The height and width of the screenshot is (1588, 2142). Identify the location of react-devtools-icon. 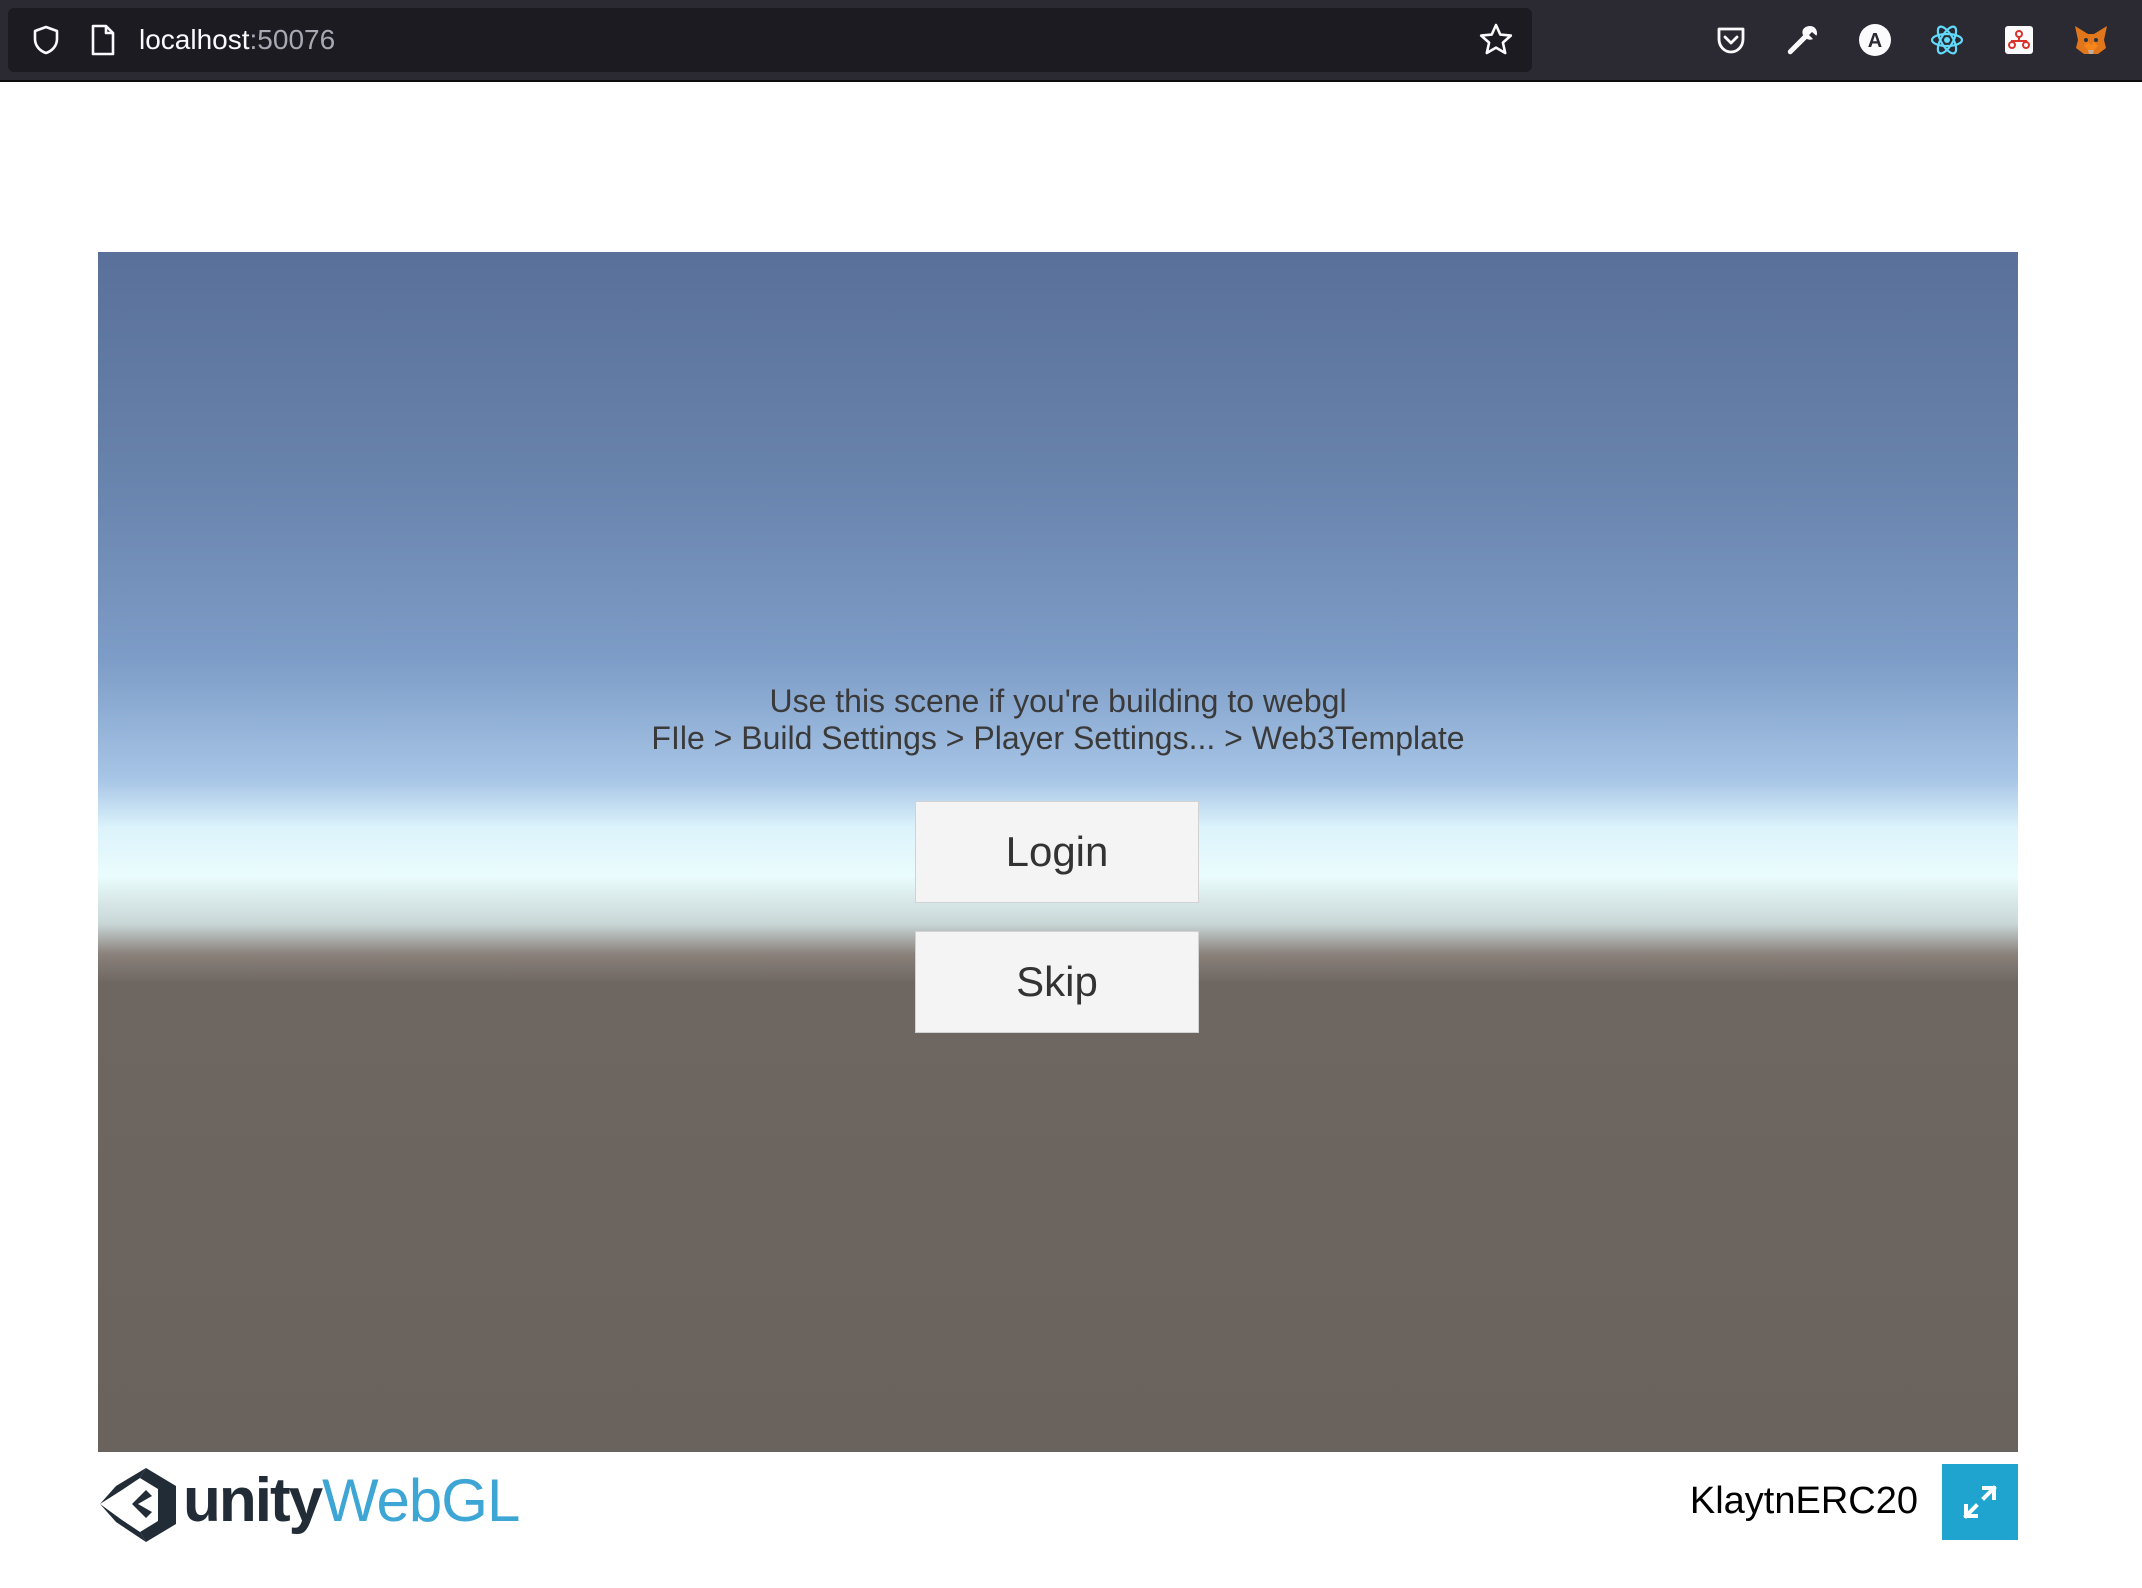
(1947, 40).